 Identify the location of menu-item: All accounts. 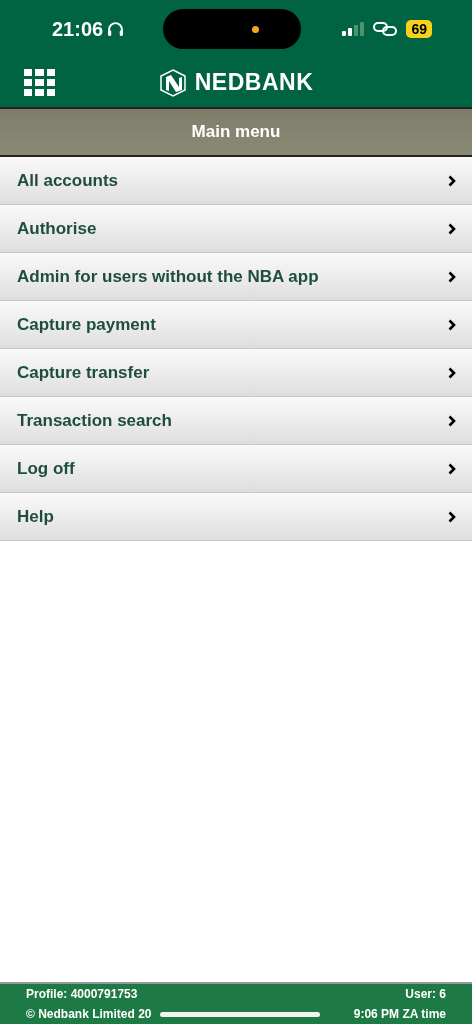
(236, 181).